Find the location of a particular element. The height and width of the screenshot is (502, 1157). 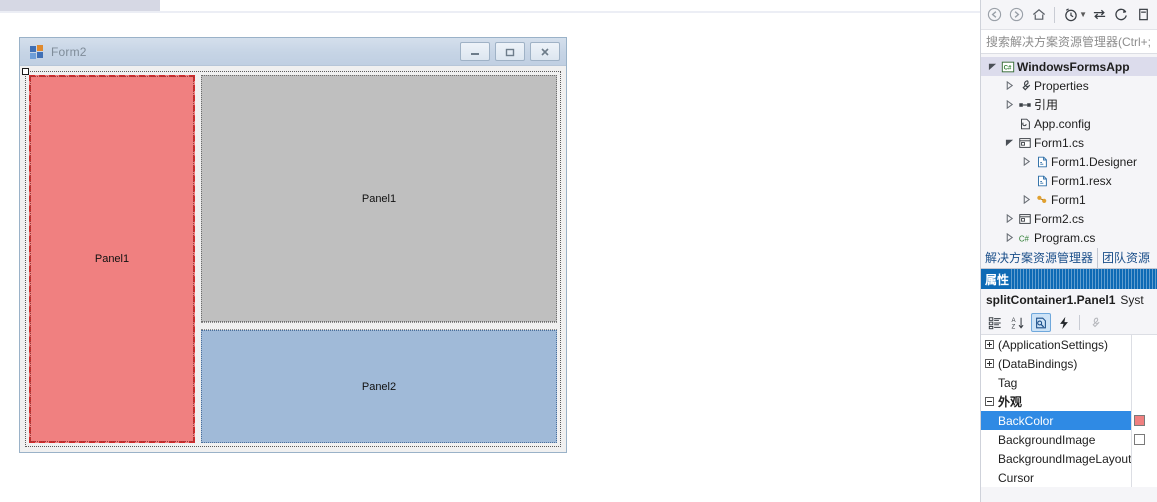

svg-text: Z is located at coordinates (1013, 326).